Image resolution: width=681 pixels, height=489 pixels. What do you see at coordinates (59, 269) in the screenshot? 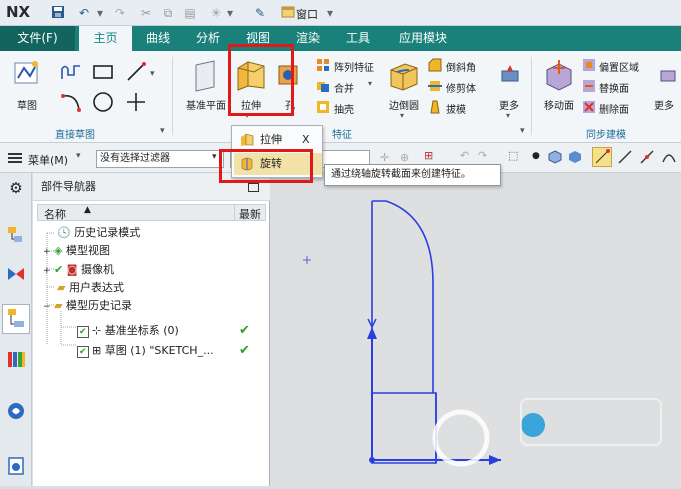
I see `checkmark-icon: ✔` at bounding box center [59, 269].